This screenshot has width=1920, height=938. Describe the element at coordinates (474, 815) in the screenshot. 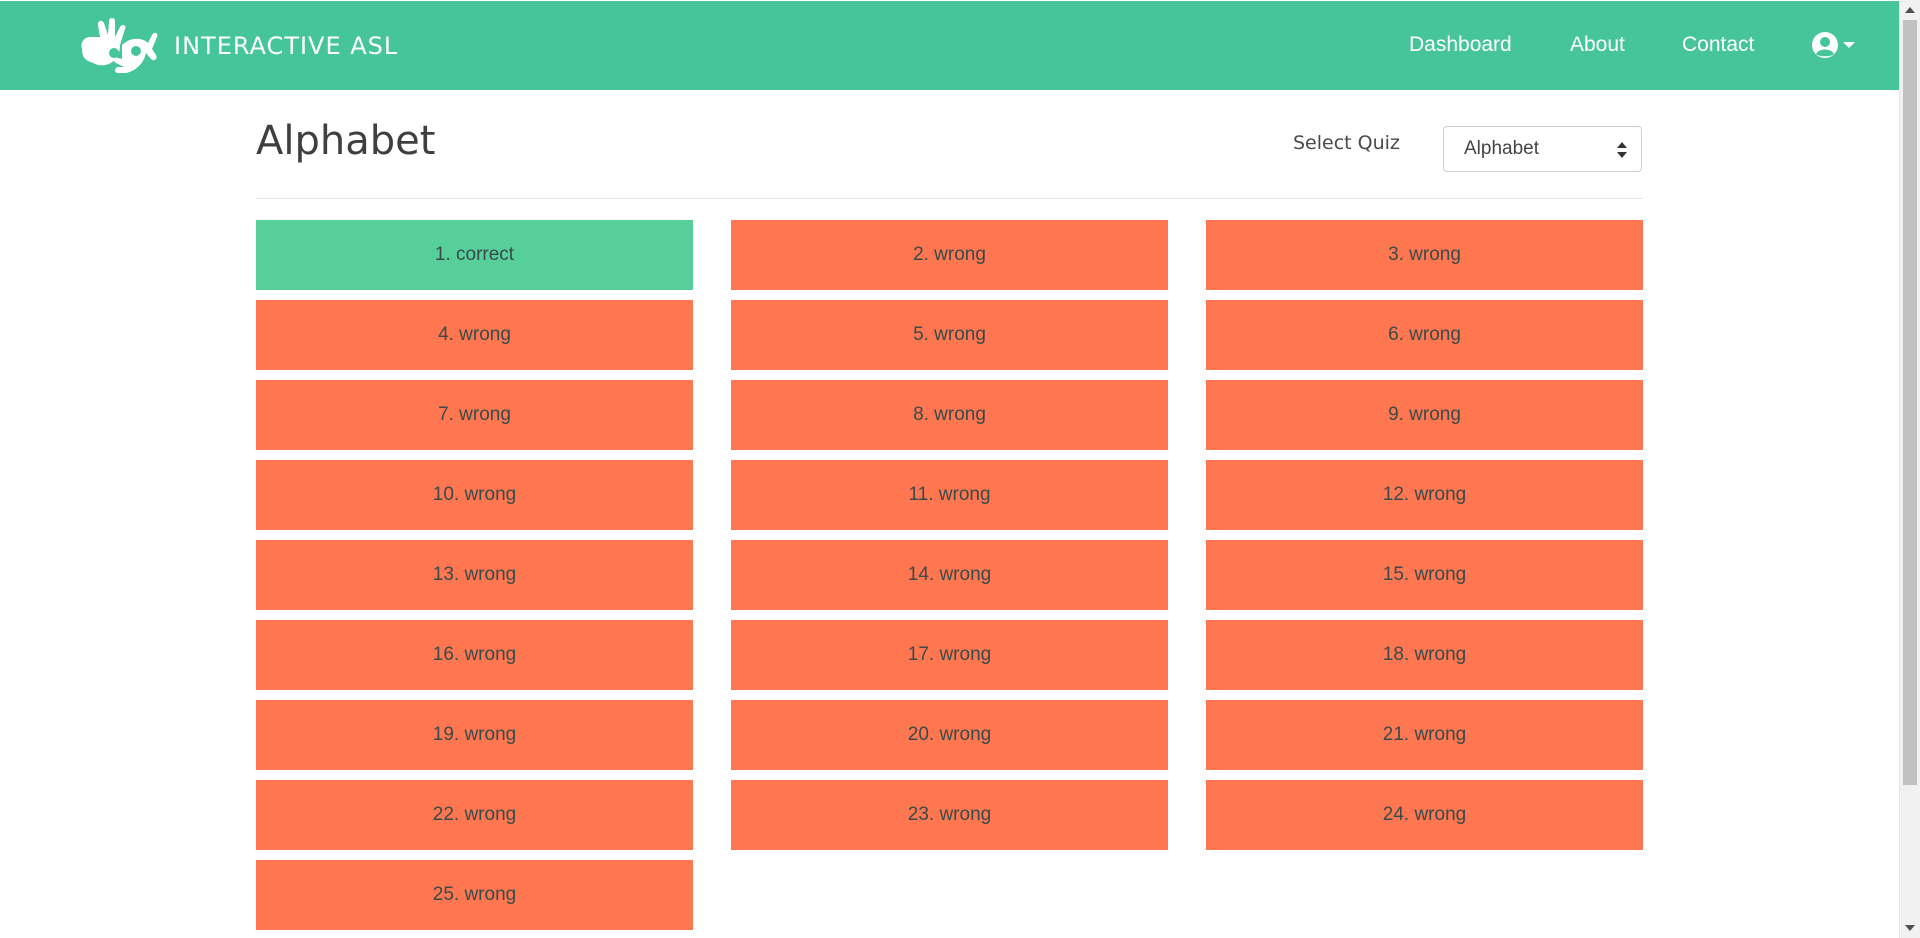

I see `result-tile: 22. wrong` at that location.